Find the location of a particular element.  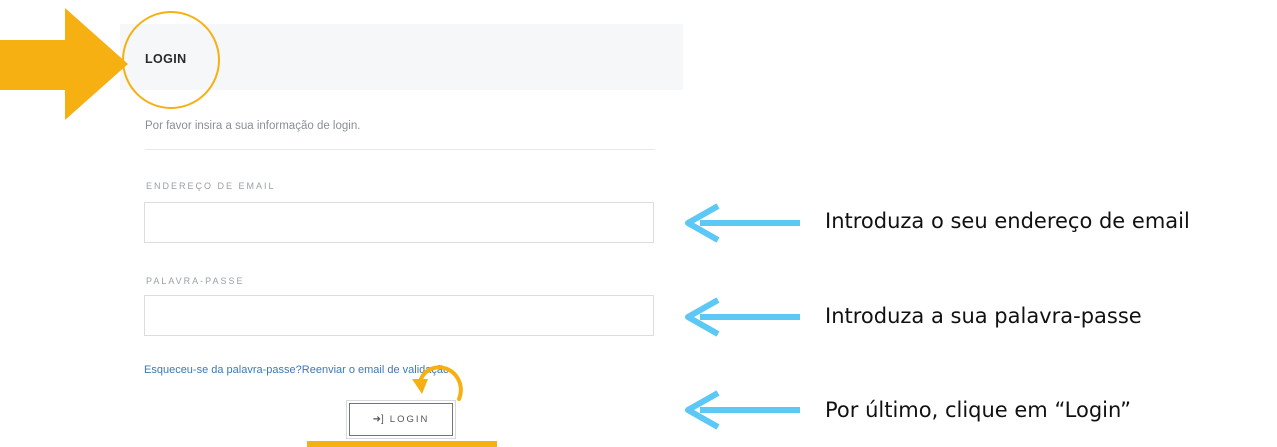

highlight-bar is located at coordinates (402, 444).